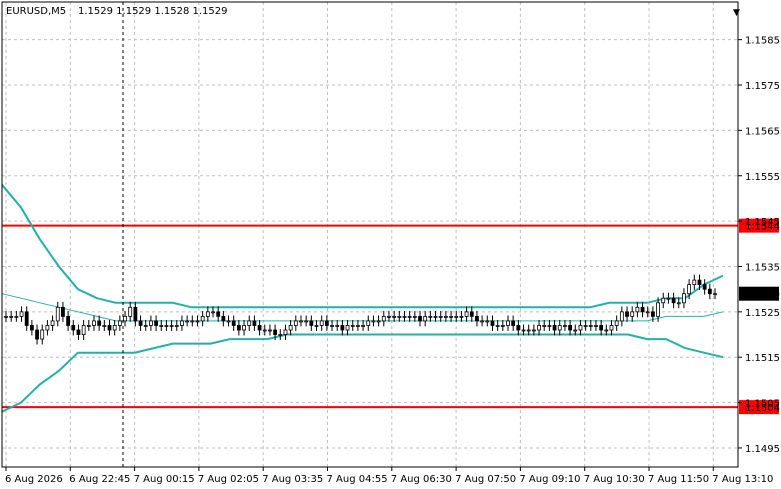 The image size is (781, 489). I want to click on x-tick-label: 7 Aug 06:30, so click(421, 479).